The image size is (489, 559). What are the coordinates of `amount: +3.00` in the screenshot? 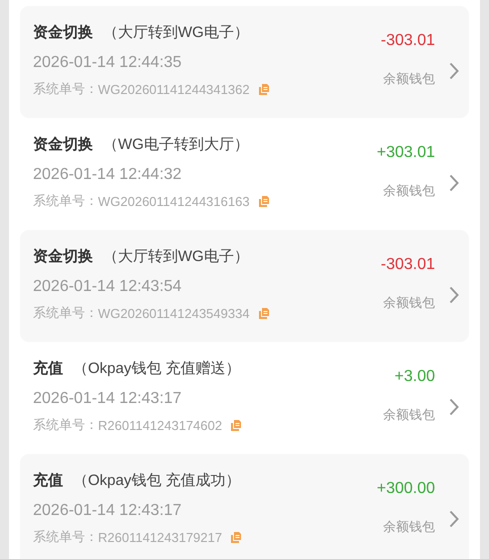 It's located at (414, 377).